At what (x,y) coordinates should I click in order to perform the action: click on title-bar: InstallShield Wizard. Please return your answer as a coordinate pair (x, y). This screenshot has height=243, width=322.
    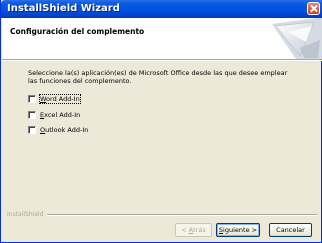
    Looking at the image, I should click on (161, 9).